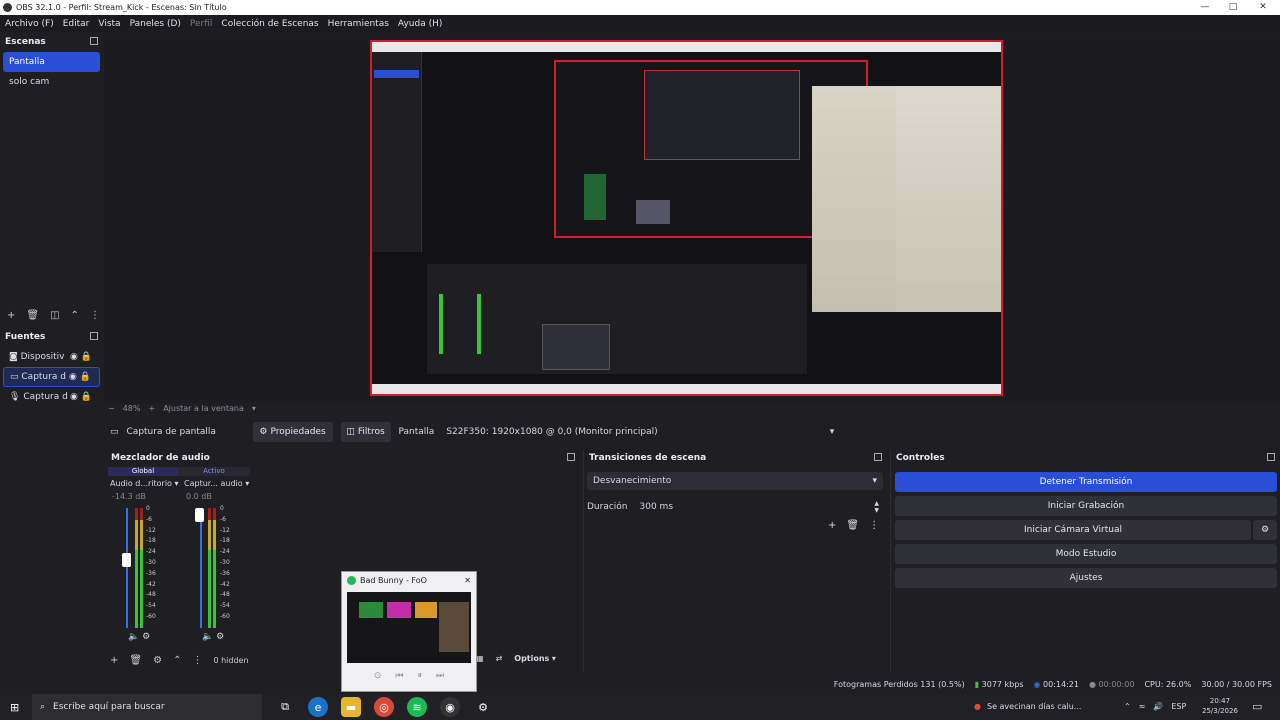  I want to click on spotify-icon: ≋, so click(417, 707).